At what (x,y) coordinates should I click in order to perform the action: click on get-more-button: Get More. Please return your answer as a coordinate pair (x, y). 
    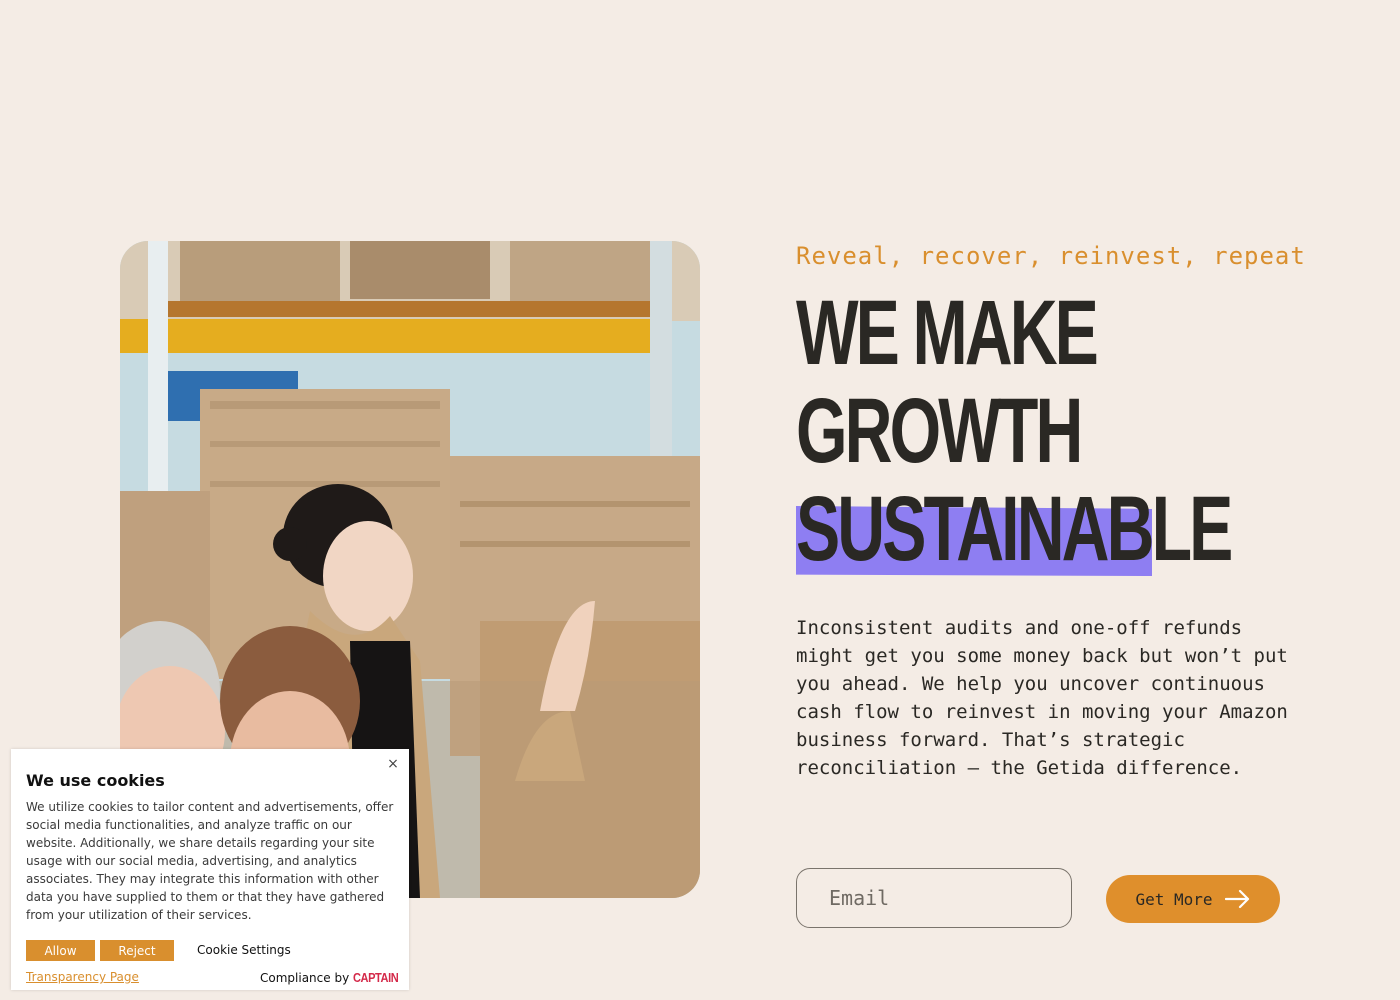
    Looking at the image, I should click on (1193, 899).